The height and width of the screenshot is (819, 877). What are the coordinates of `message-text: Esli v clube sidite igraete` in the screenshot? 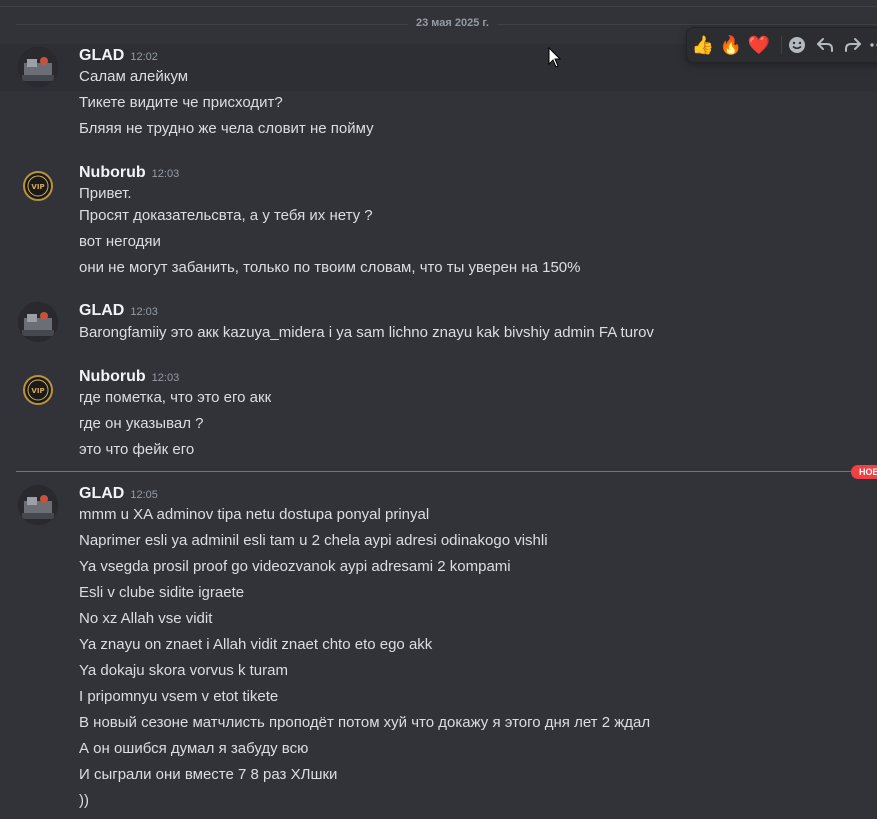 It's located at (162, 592).